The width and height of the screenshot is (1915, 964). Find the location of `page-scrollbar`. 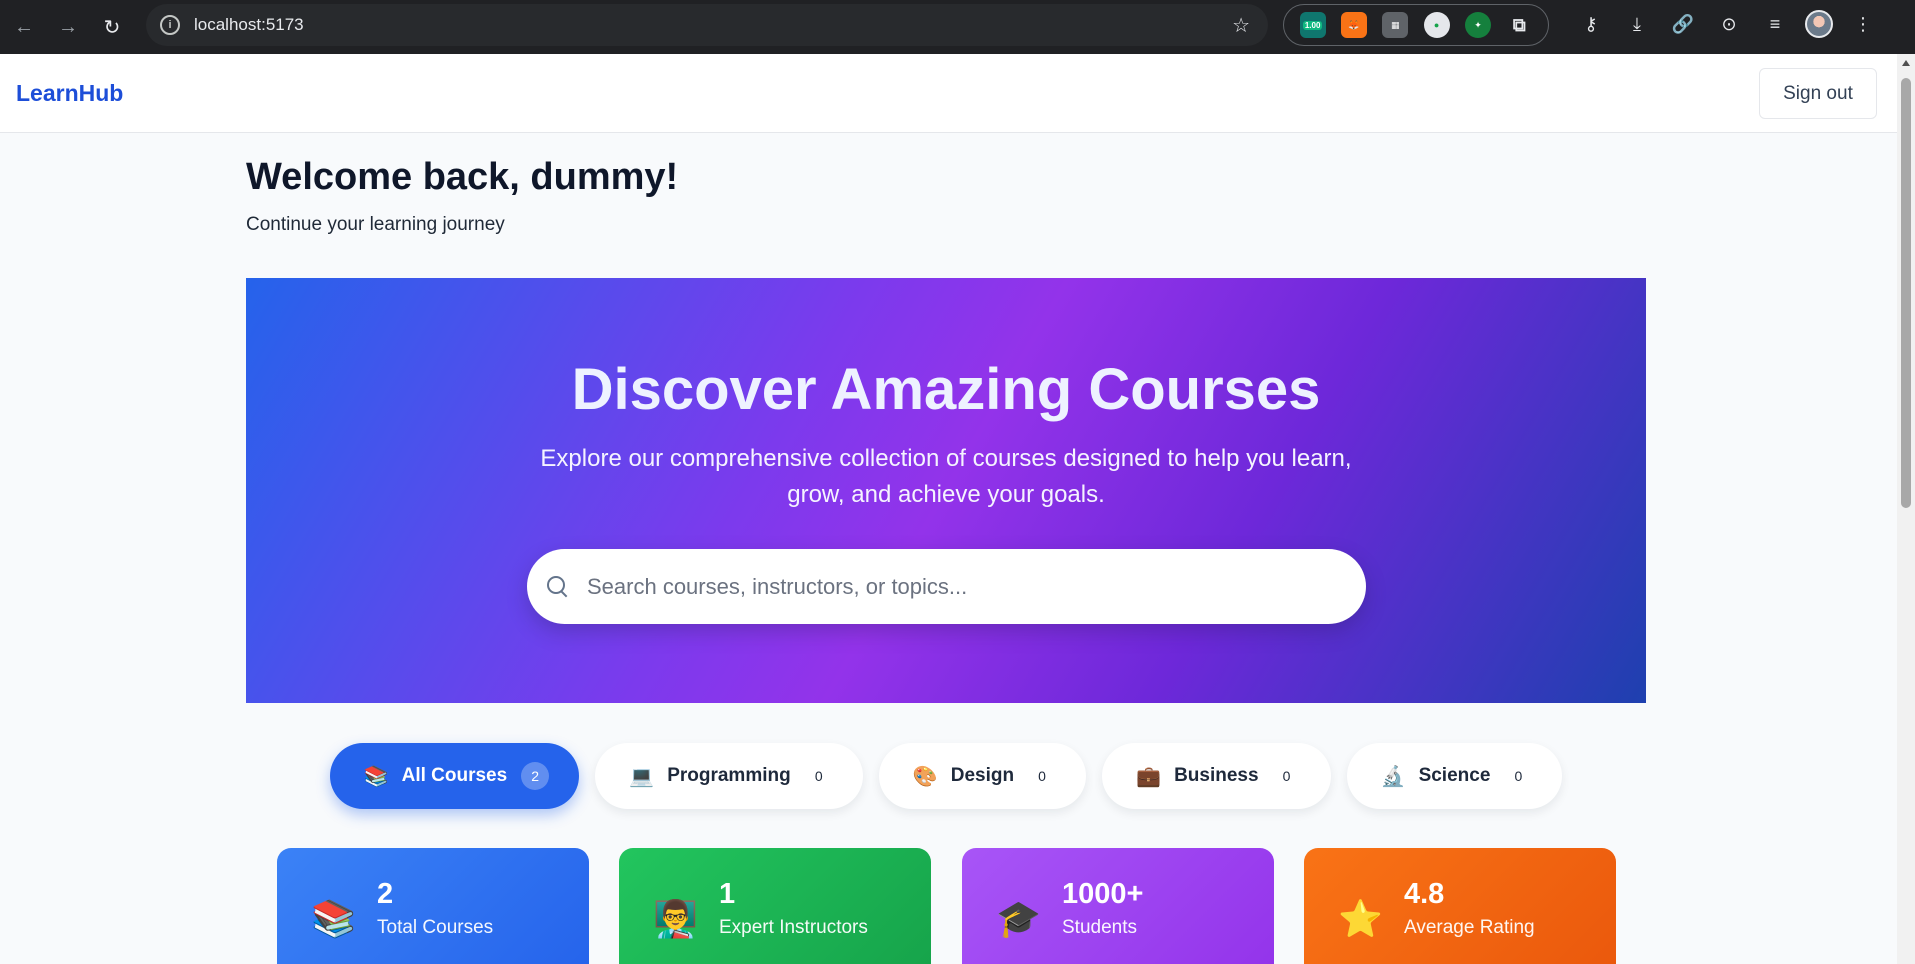

page-scrollbar is located at coordinates (1906, 509).